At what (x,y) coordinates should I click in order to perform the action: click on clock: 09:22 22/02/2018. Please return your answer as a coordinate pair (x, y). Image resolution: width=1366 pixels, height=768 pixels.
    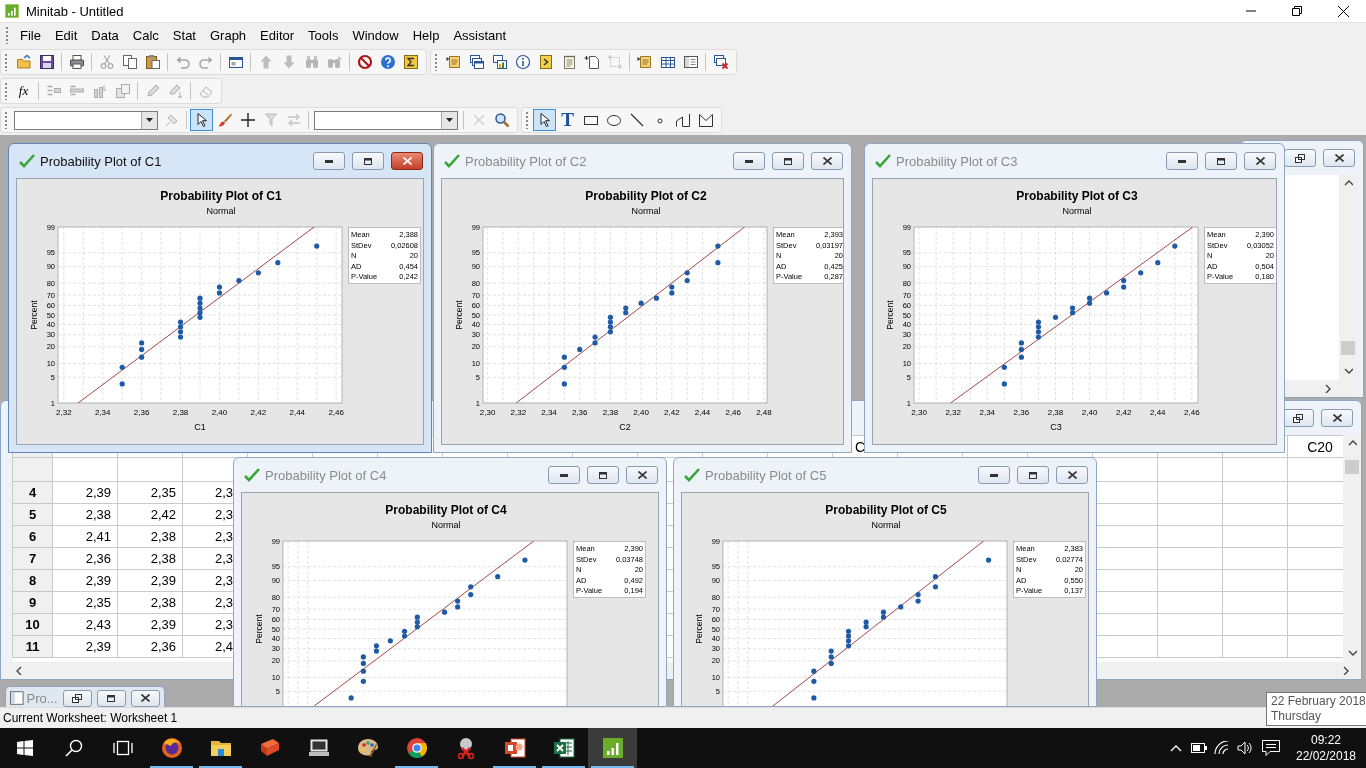
    Looking at the image, I should click on (1326, 748).